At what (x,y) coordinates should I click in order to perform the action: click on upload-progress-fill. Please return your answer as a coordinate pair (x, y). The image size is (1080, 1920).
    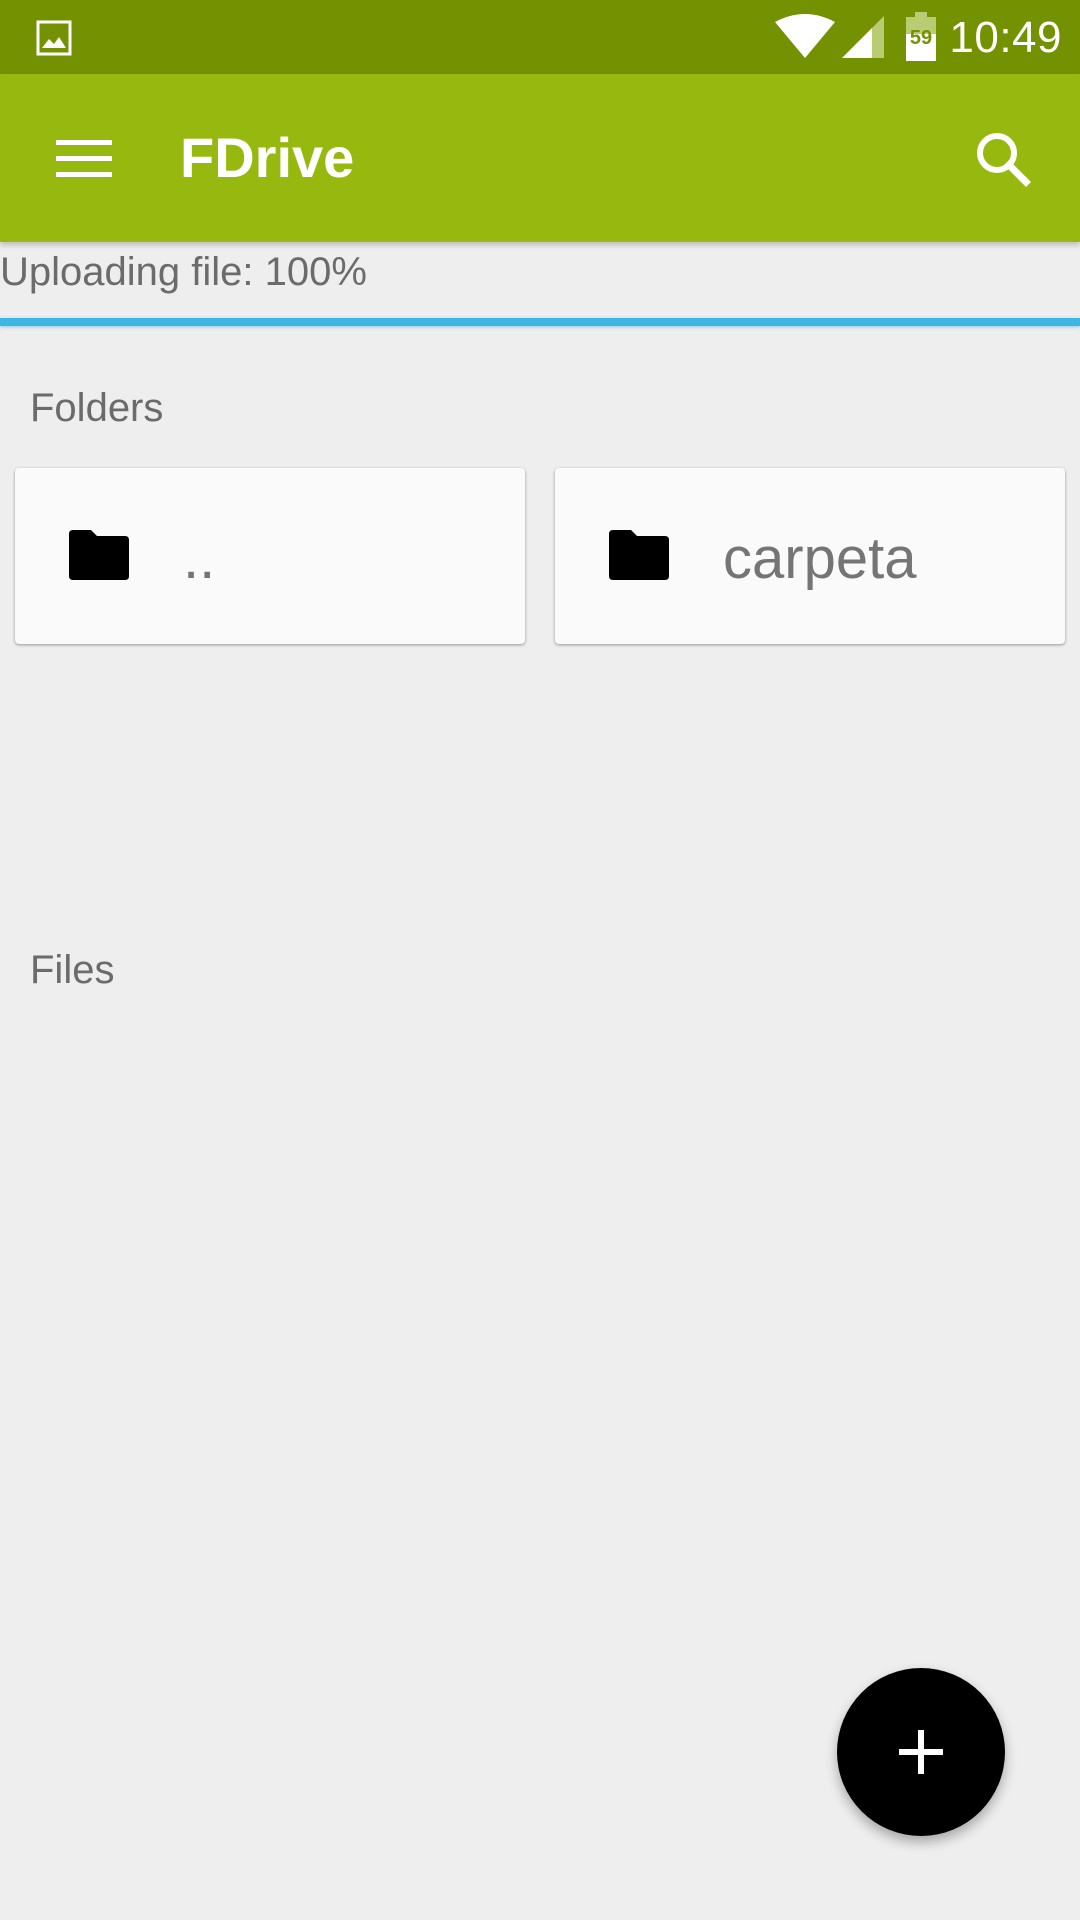
    Looking at the image, I should click on (540, 322).